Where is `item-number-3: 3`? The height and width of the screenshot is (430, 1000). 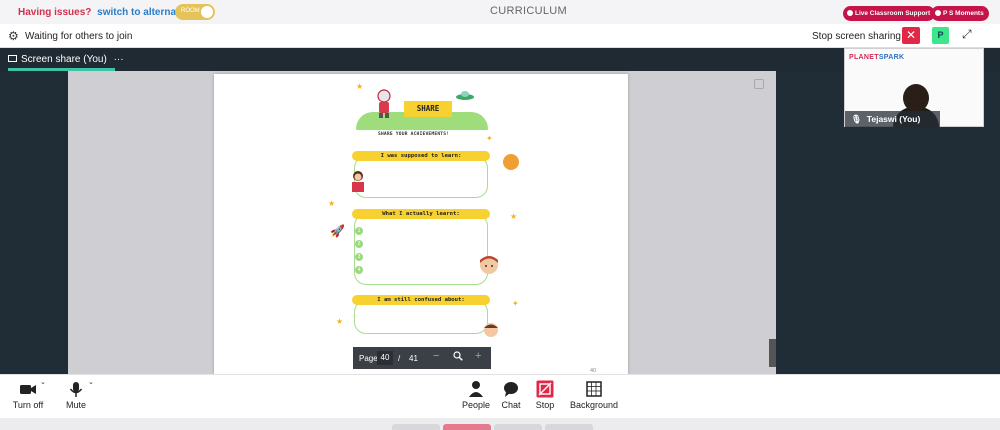
item-number-3: 3 is located at coordinates (359, 257).